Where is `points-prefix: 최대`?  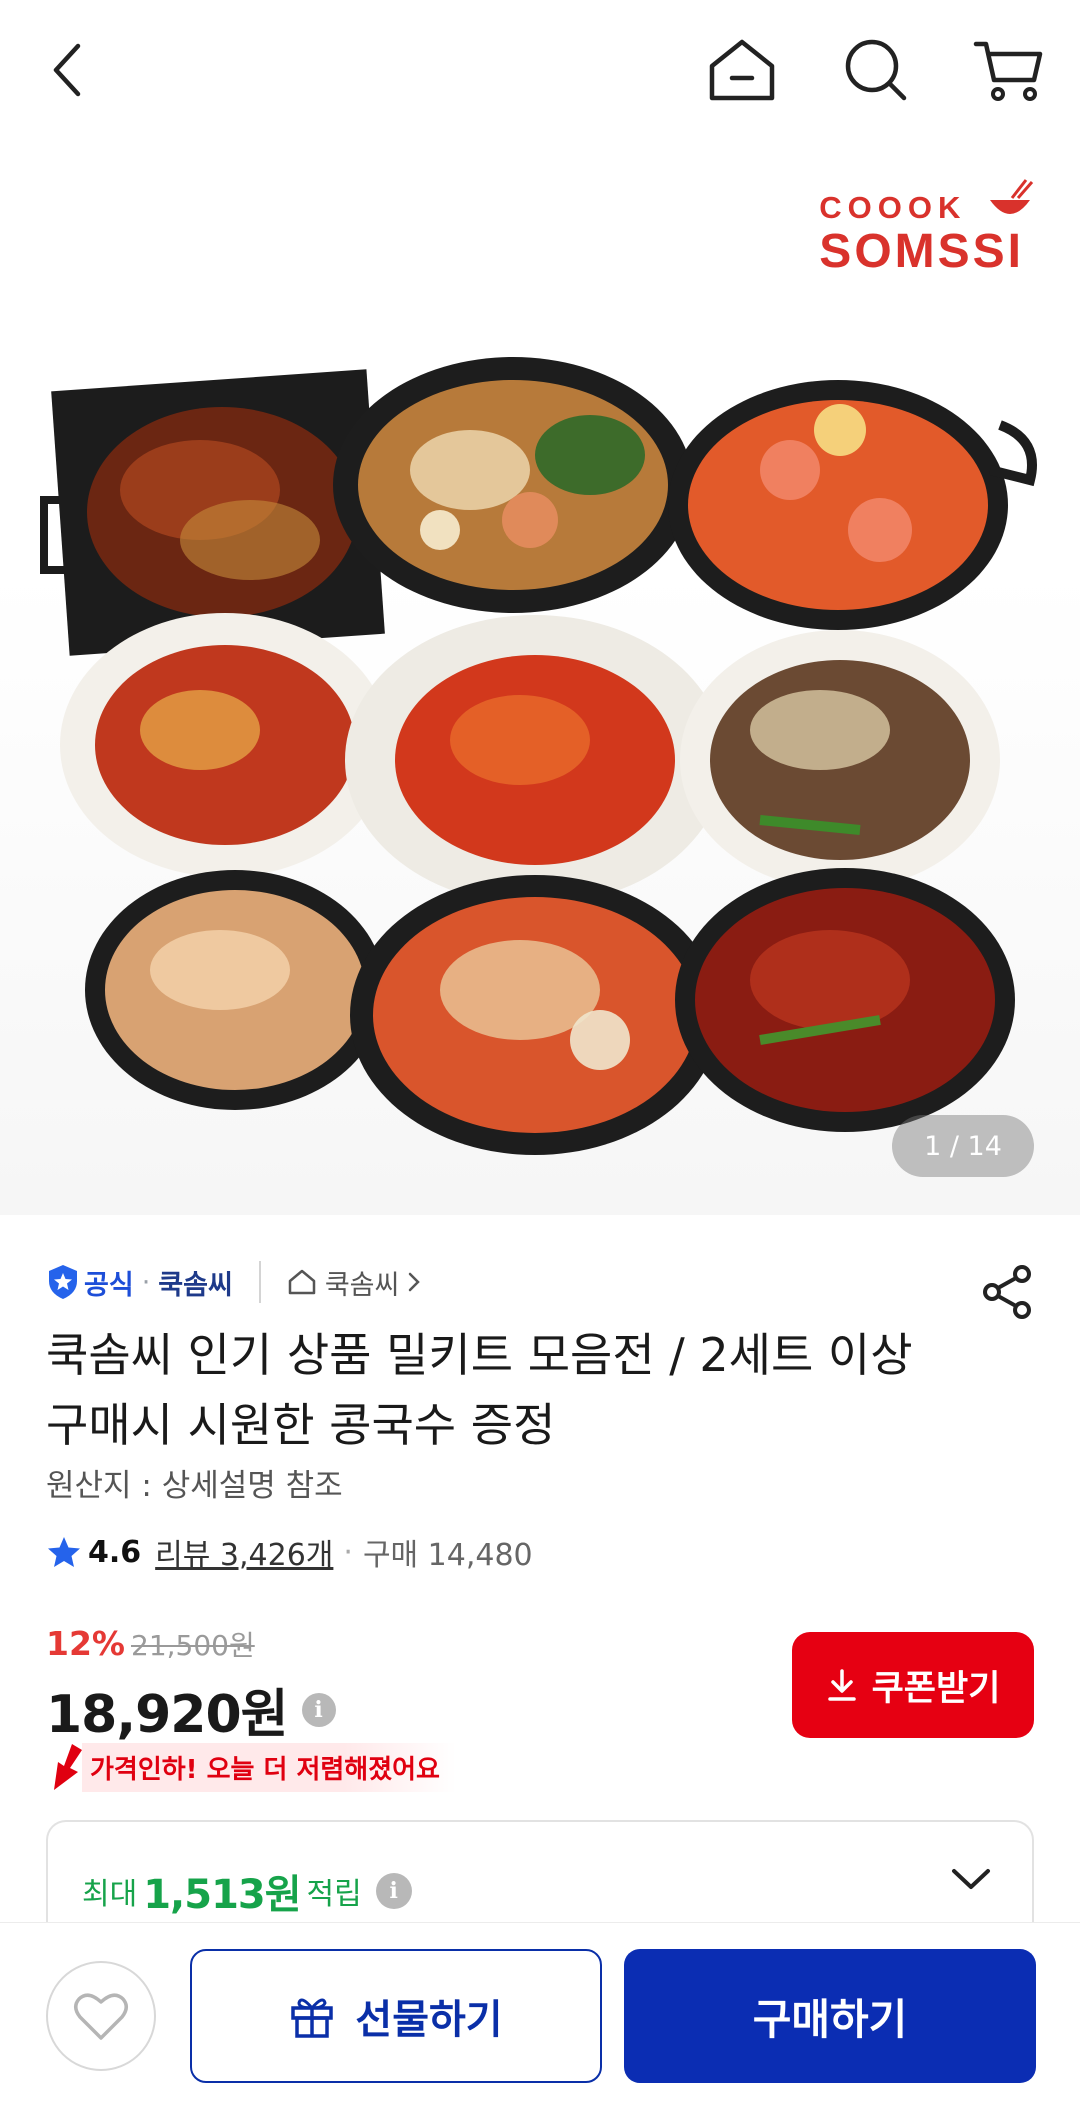
points-prefix: 최대 is located at coordinates (110, 1894).